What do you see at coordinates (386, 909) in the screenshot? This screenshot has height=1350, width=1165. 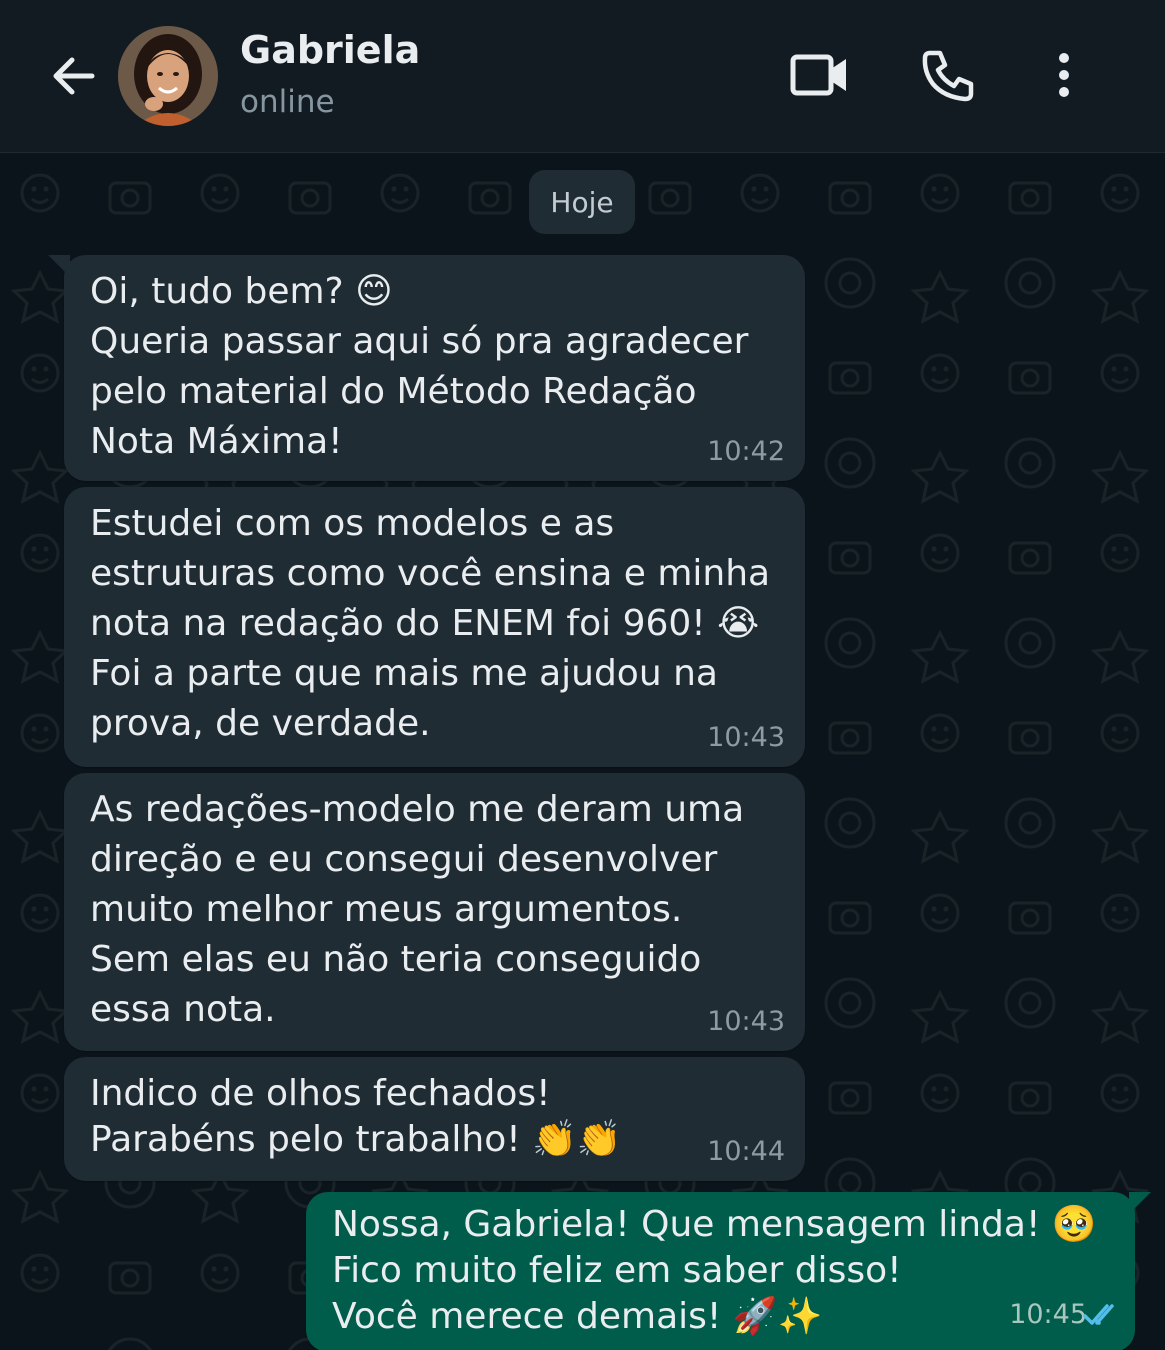 I see `message-line: muito melhor meus argumentos.` at bounding box center [386, 909].